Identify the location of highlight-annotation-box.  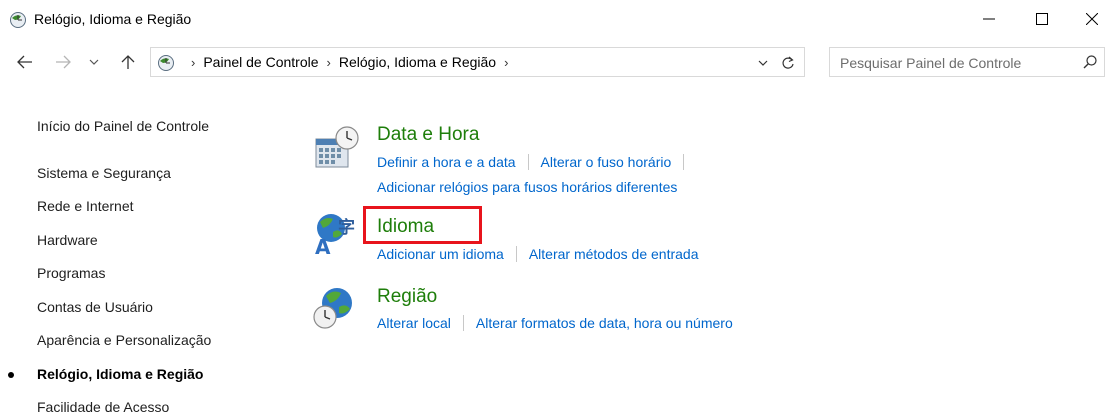
(422, 225).